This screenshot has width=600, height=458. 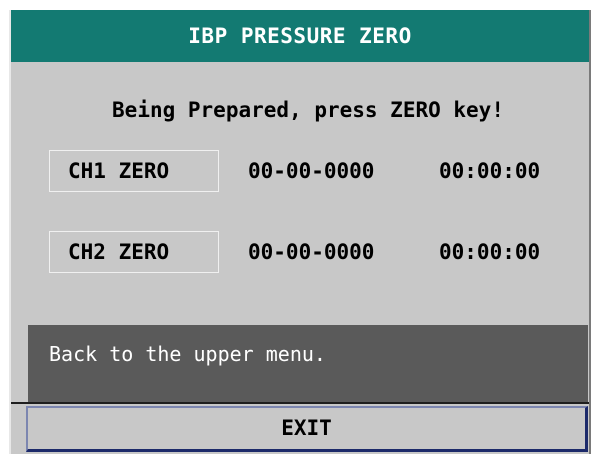 I want to click on ch2-zero-time: 00:00:00, so click(x=490, y=252).